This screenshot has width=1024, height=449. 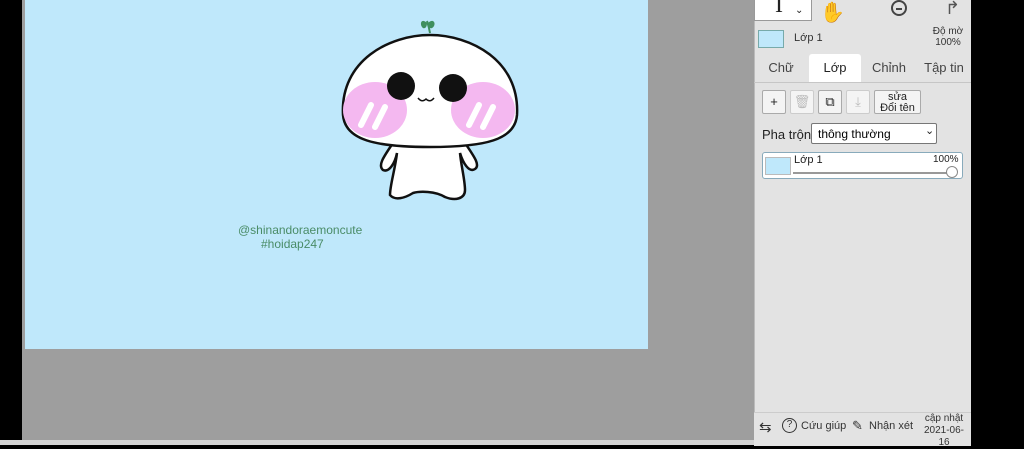 I want to click on layer-opacity-slider, so click(x=872, y=173).